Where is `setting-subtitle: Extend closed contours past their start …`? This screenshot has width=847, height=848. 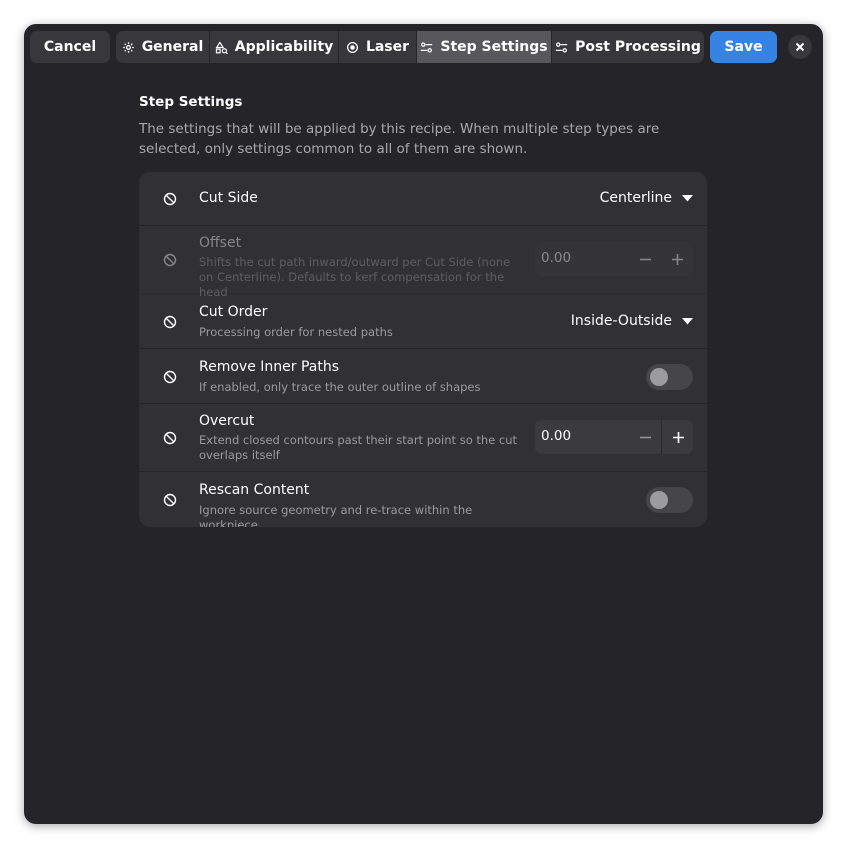 setting-subtitle: Extend closed contours past their start … is located at coordinates (358, 447).